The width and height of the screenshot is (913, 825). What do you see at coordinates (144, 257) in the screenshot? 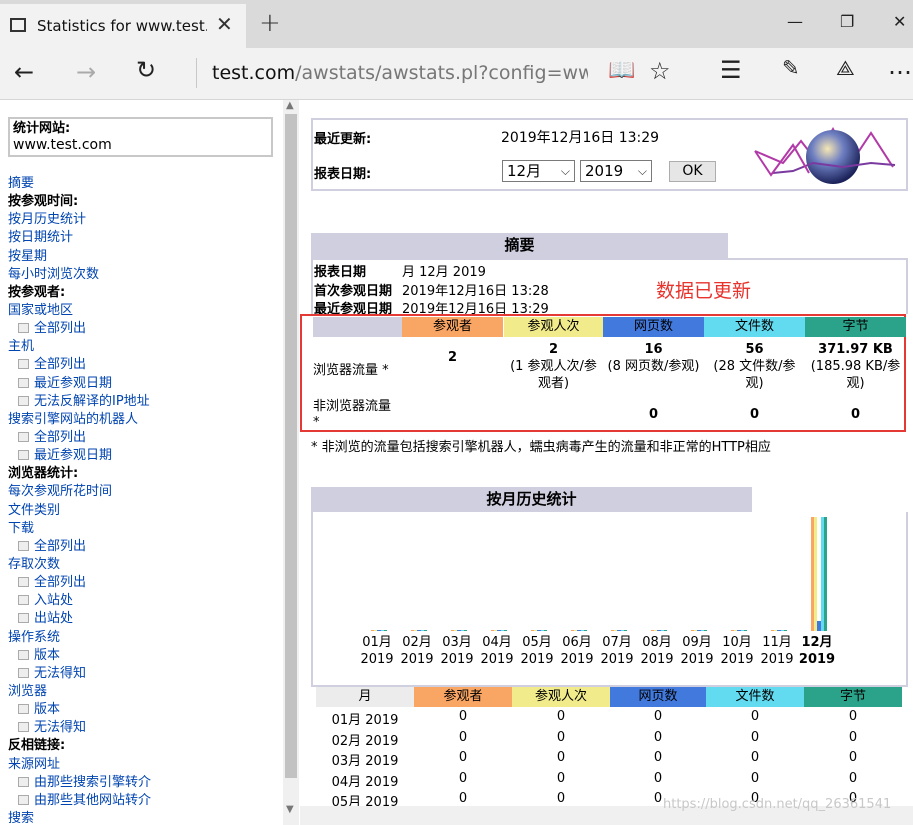
I see `sidebar-item: 按星期` at bounding box center [144, 257].